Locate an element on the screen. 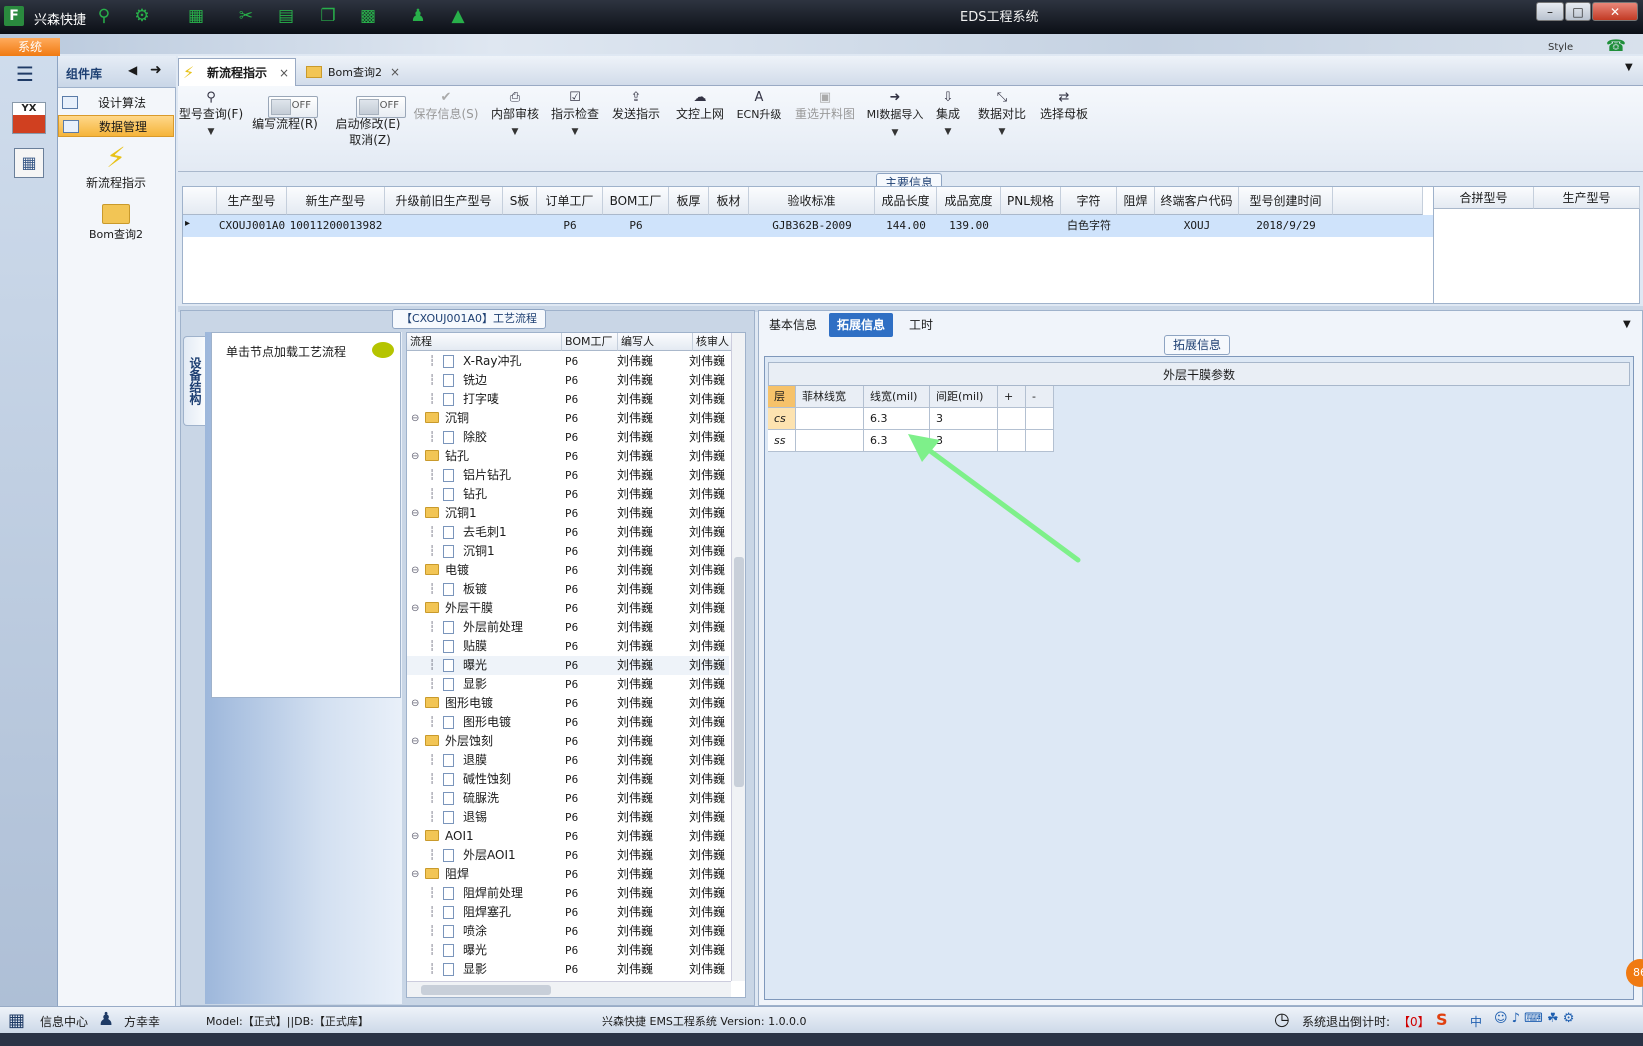  tab-dropdown-icon: ▼ is located at coordinates (1627, 324).